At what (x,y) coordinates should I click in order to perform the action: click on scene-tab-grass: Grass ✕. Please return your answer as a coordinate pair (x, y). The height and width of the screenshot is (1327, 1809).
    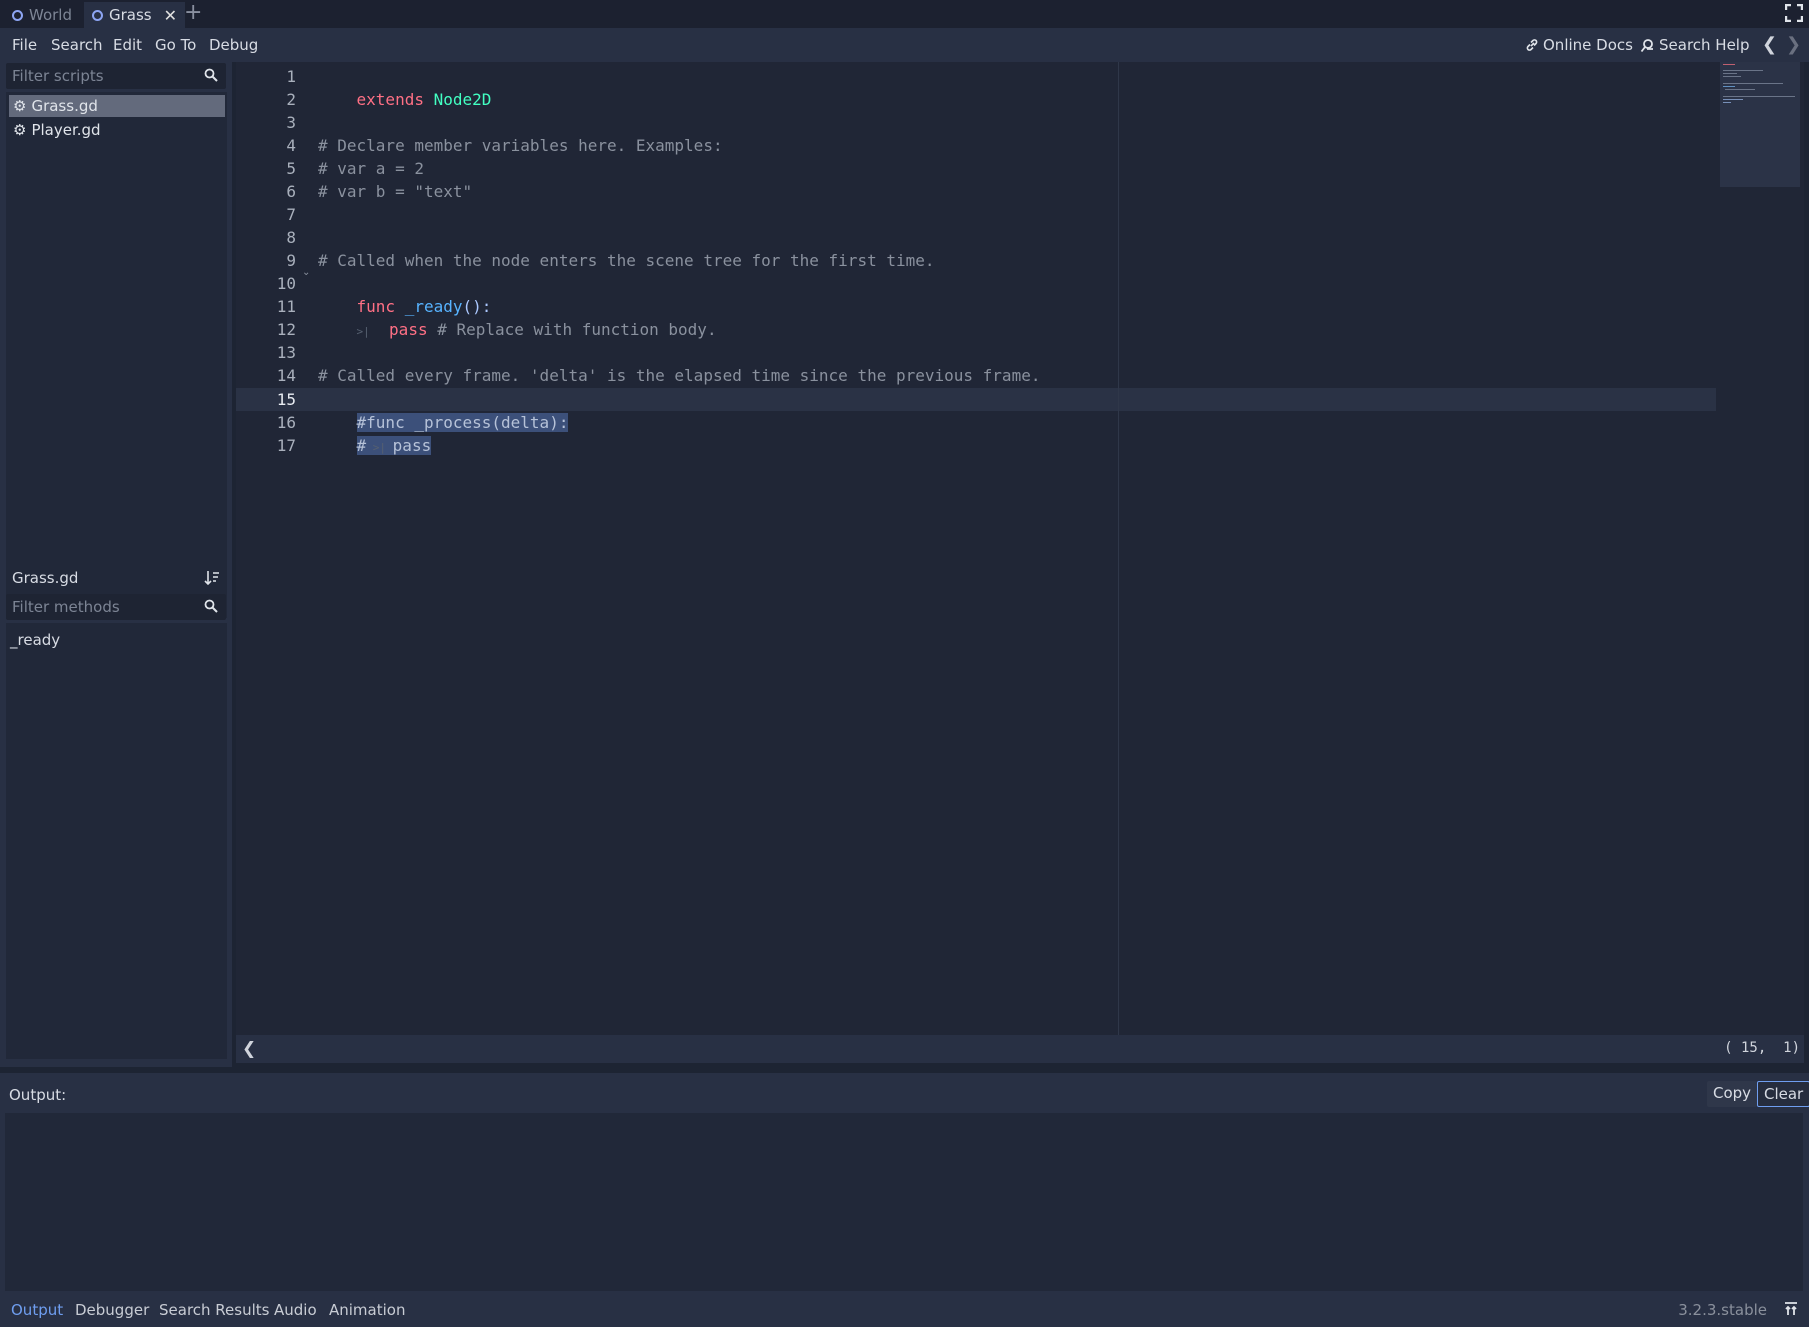
    Looking at the image, I should click on (135, 15).